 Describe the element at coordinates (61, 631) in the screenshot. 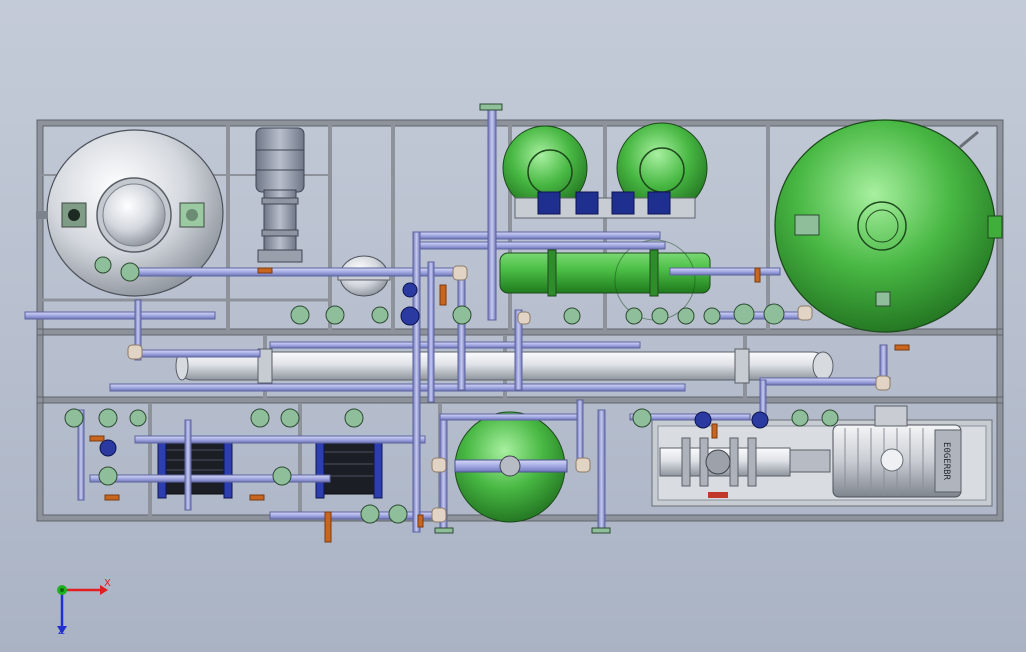

I see `axis-z-label: Z` at that location.